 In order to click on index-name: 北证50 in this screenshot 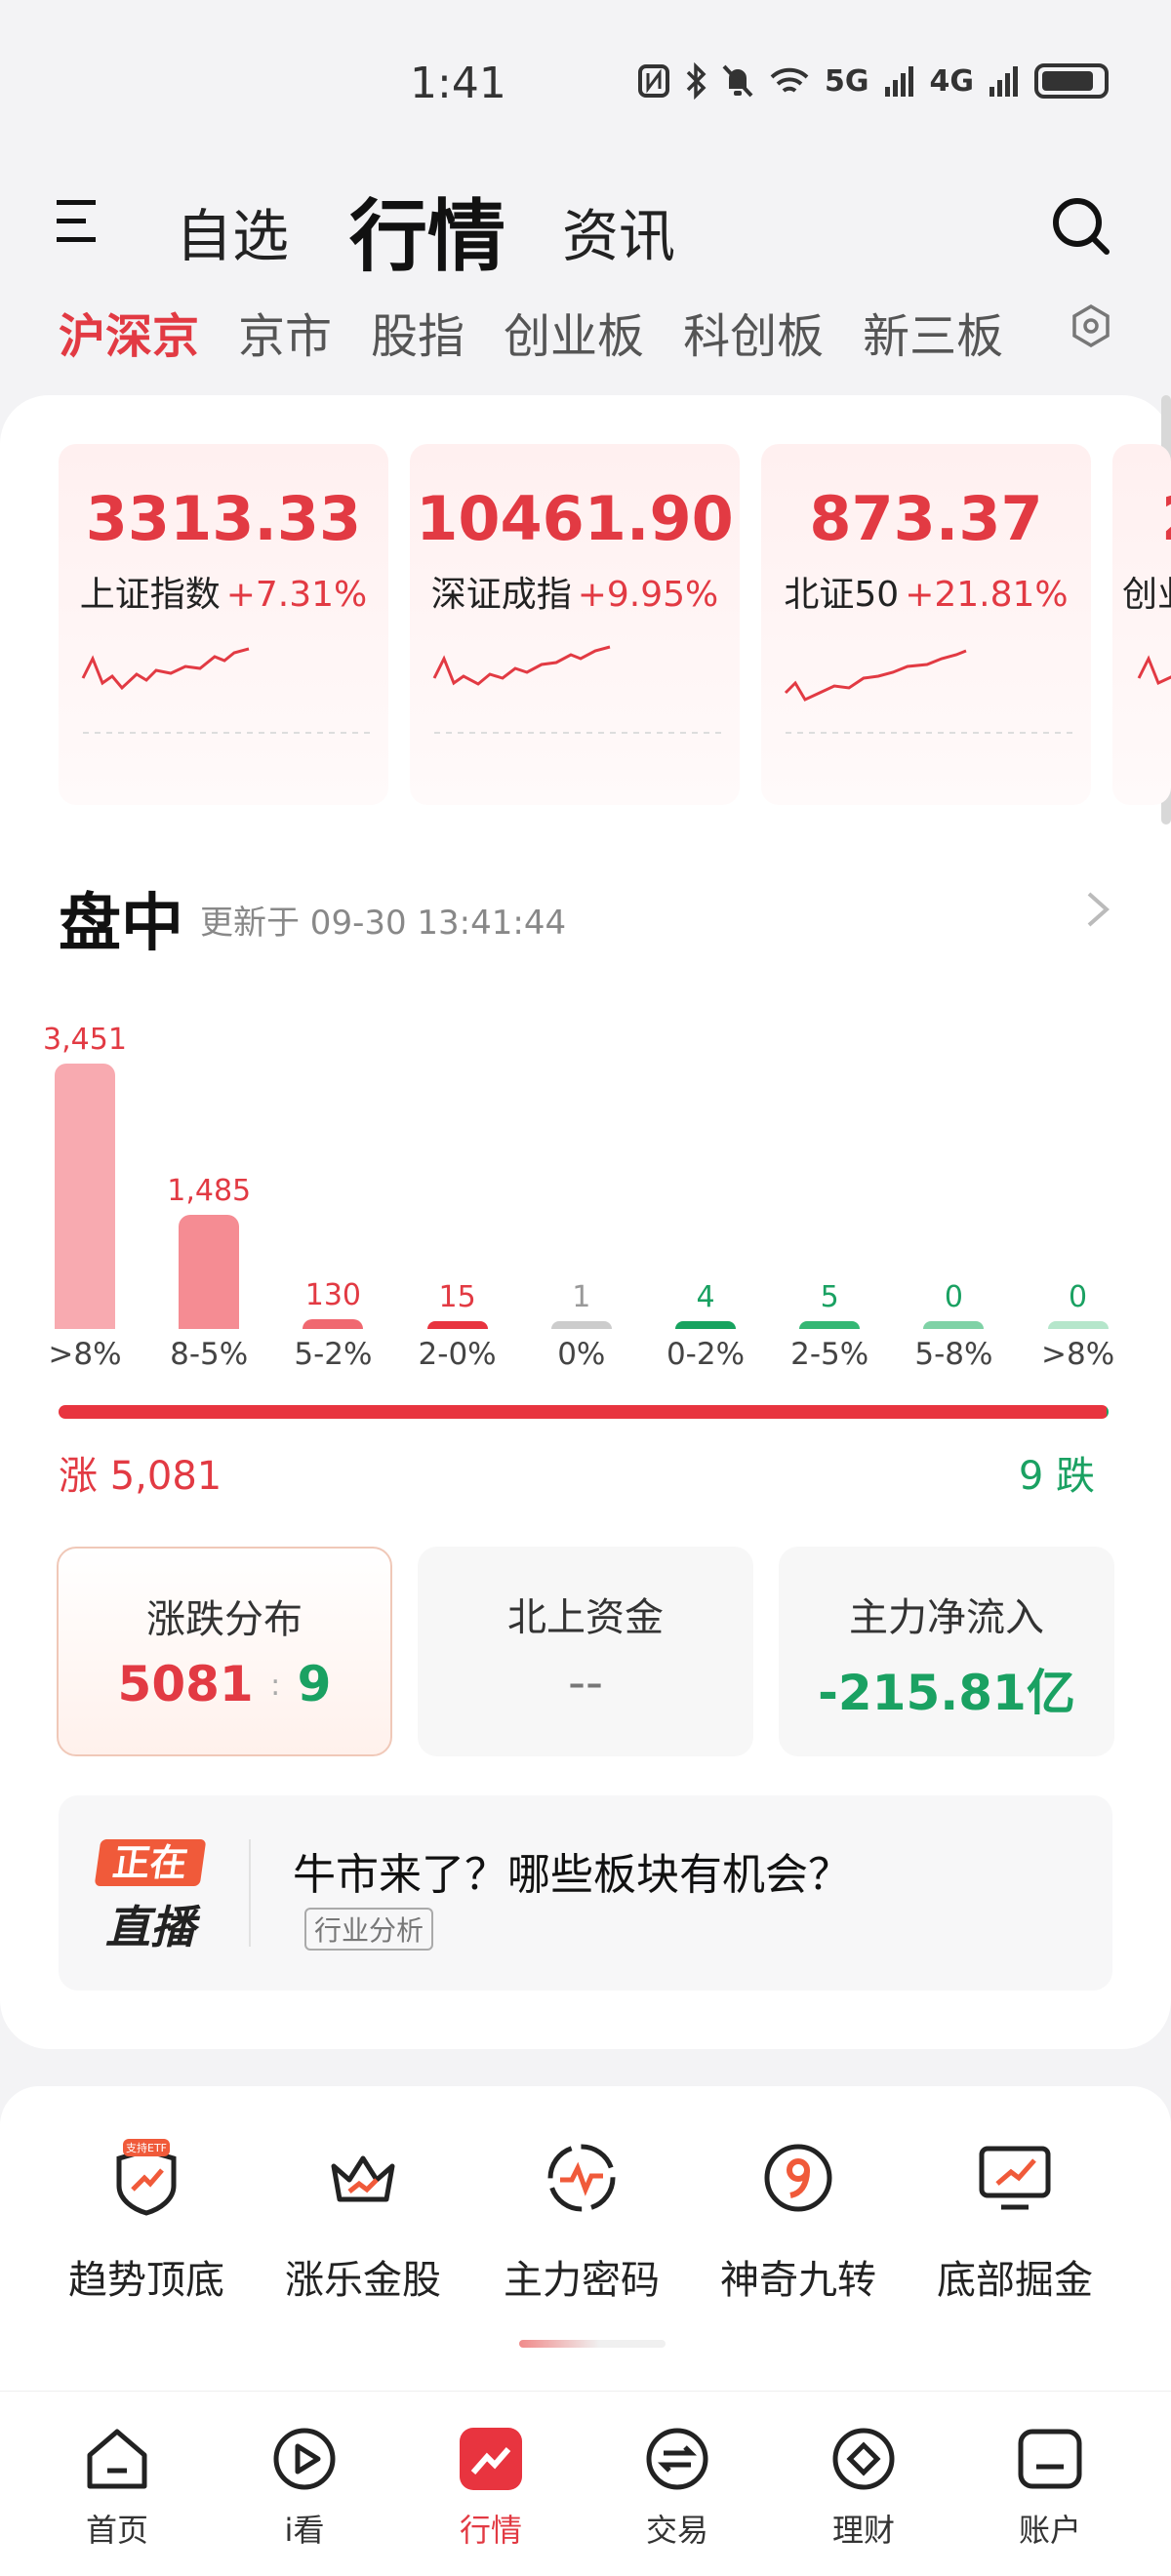, I will do `click(842, 595)`.